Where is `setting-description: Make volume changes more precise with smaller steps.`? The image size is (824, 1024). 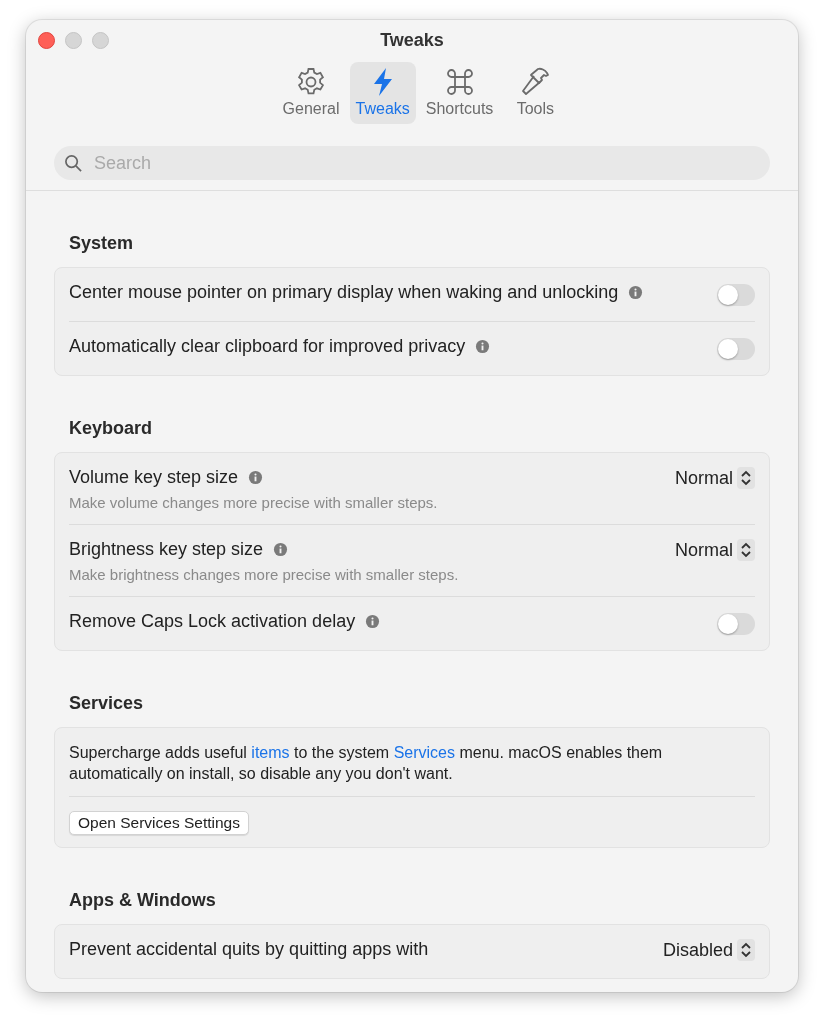
setting-description: Make volume changes more precise with smaller steps. is located at coordinates (253, 502).